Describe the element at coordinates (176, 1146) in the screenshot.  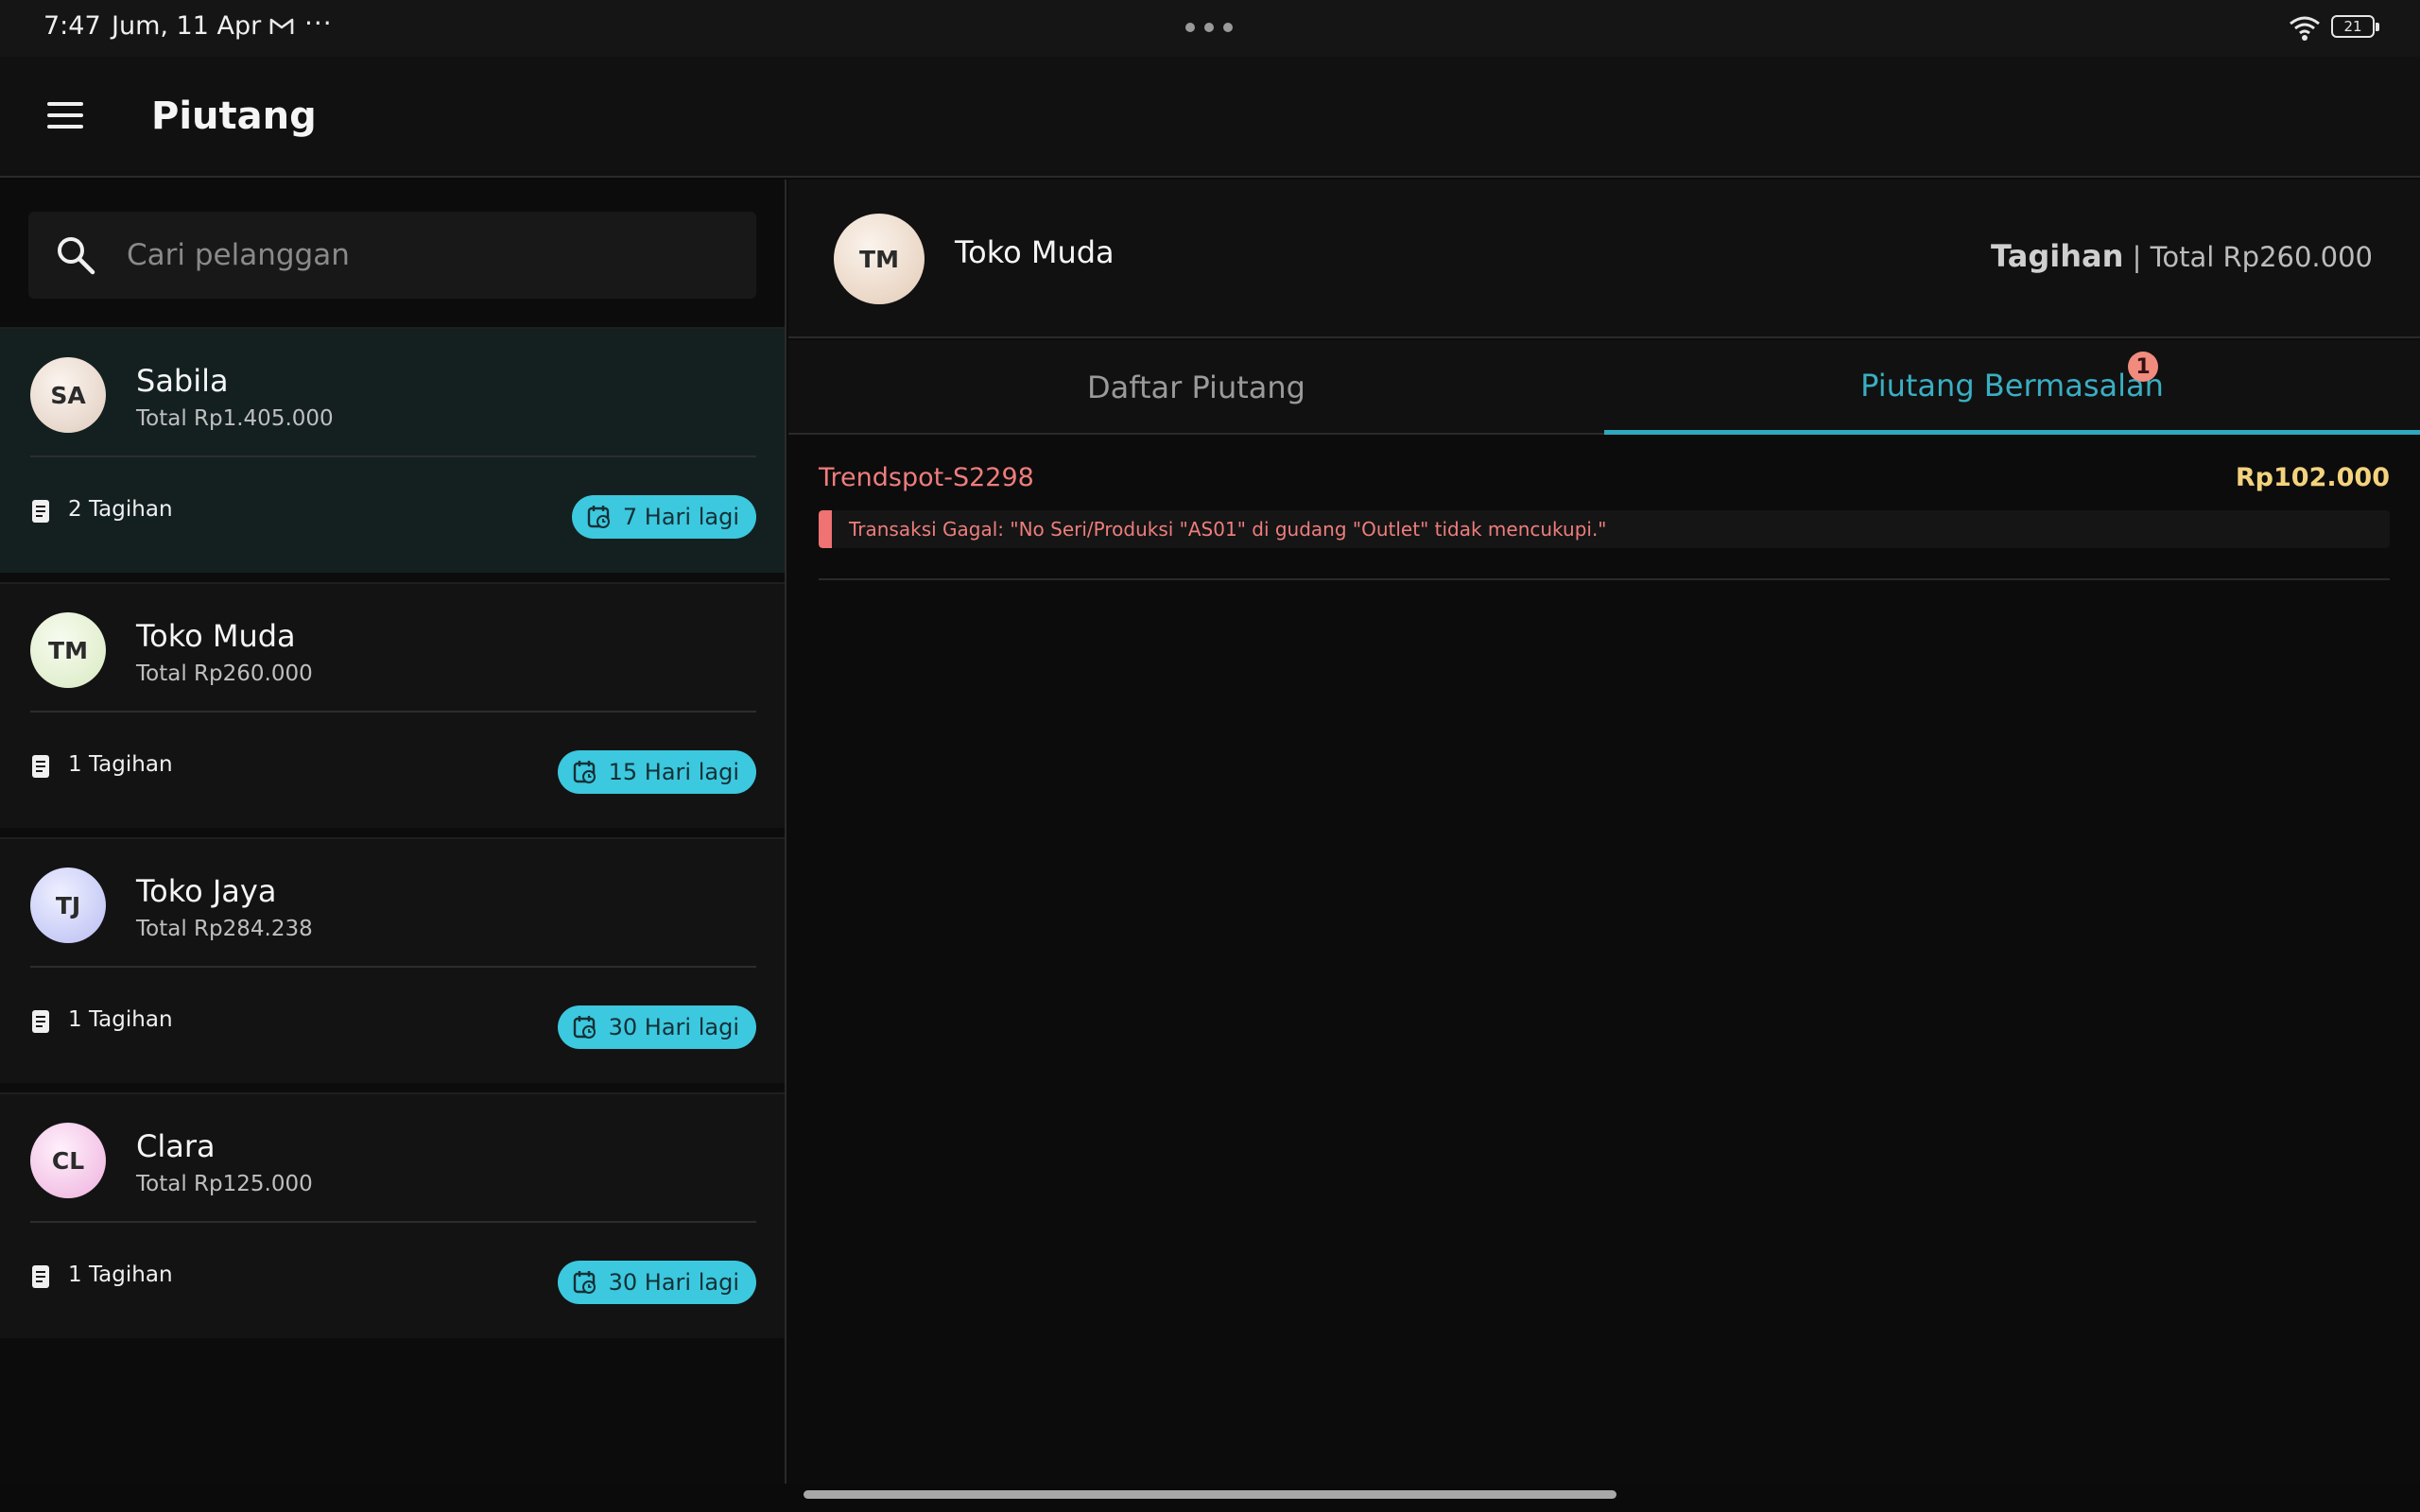
I see `customer-name: Clara` at that location.